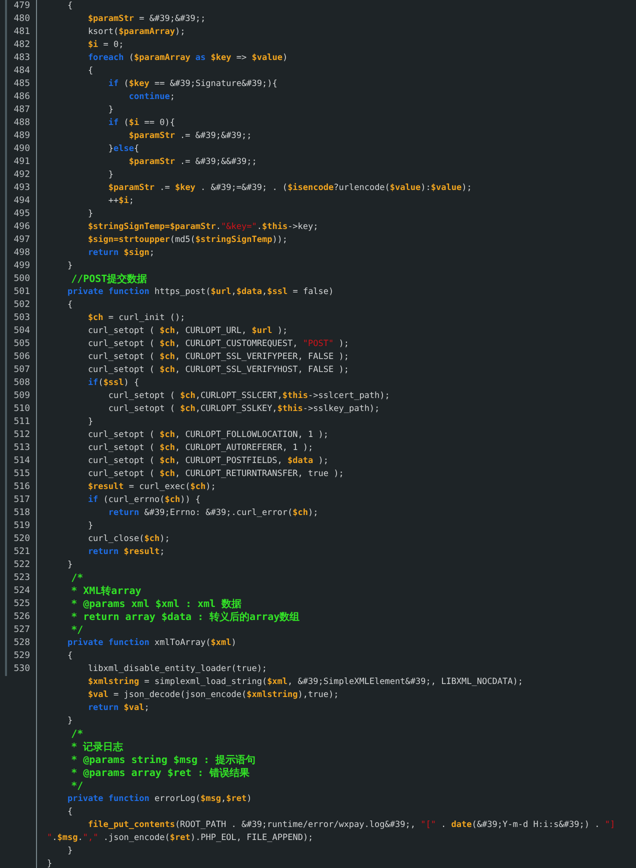 The width and height of the screenshot is (636, 868). What do you see at coordinates (192, 84) in the screenshot?
I see `code-line: if ($key == &#39;Signature&#39;){` at bounding box center [192, 84].